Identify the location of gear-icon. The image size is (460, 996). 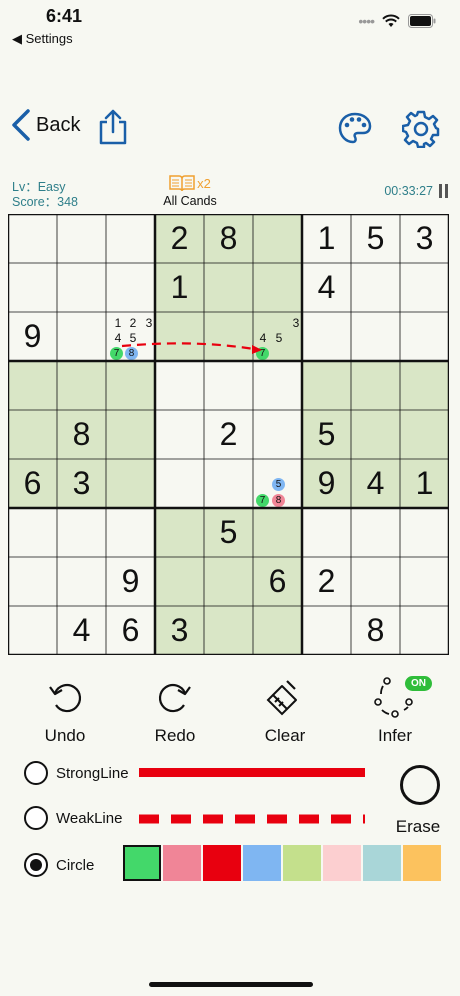
(420, 129).